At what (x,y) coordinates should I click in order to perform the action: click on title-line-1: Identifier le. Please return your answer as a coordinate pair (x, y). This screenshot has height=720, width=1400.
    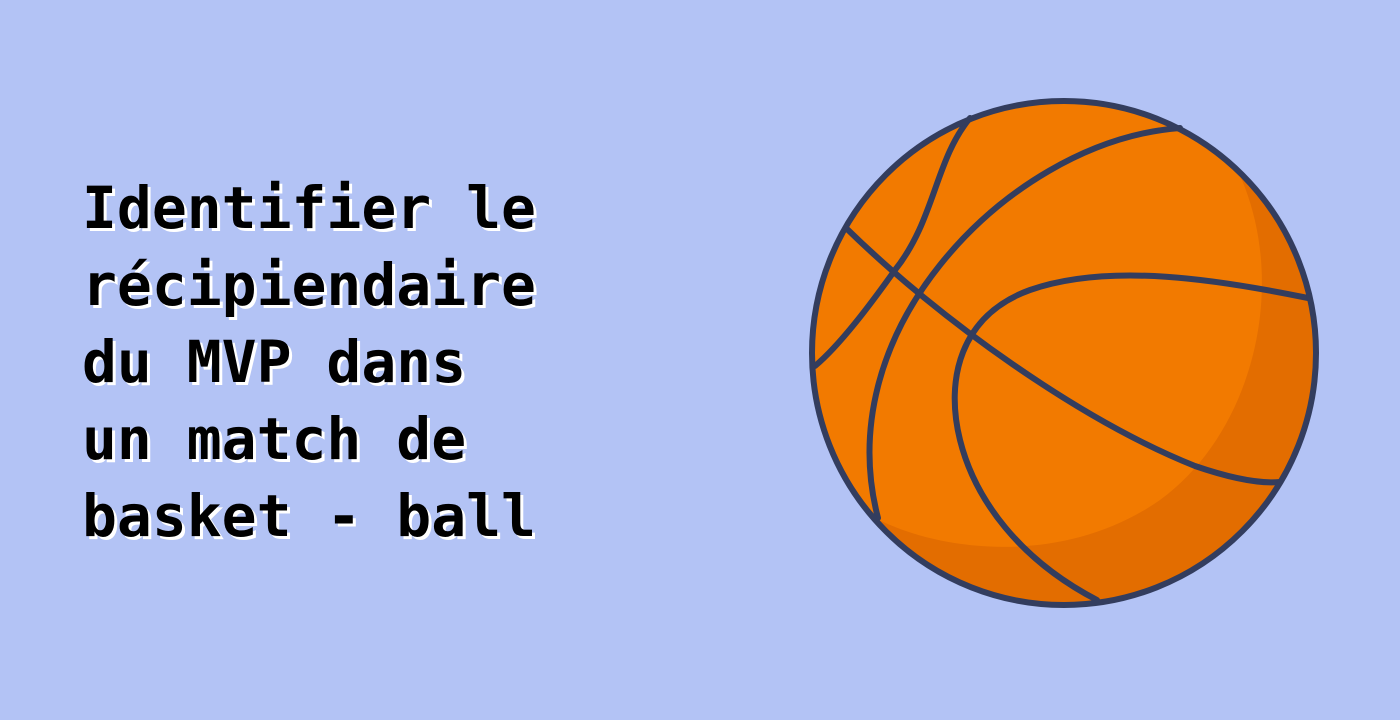
    Looking at the image, I should click on (309, 208).